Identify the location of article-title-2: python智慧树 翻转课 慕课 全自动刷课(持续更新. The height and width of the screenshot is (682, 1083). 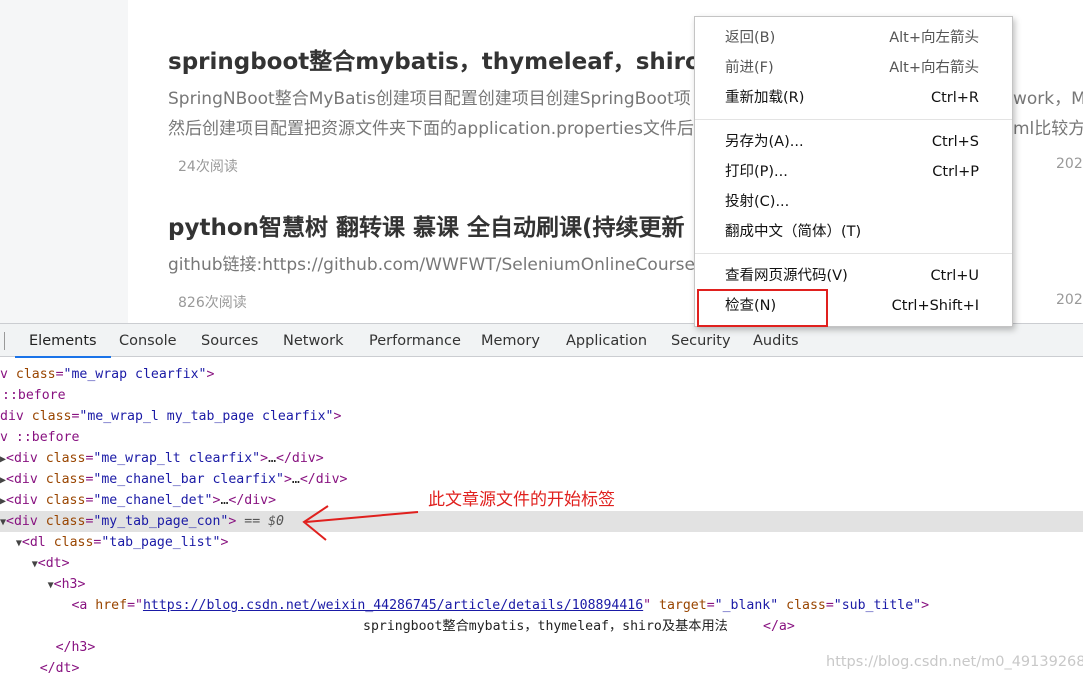
(426, 225).